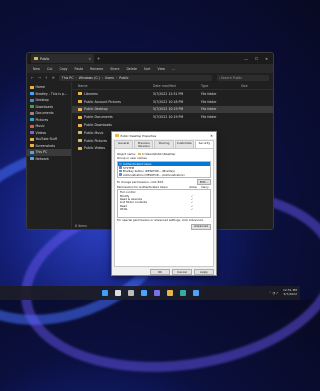  What do you see at coordinates (201, 226) in the screenshot?
I see `advanced-button: Advanced` at bounding box center [201, 226].